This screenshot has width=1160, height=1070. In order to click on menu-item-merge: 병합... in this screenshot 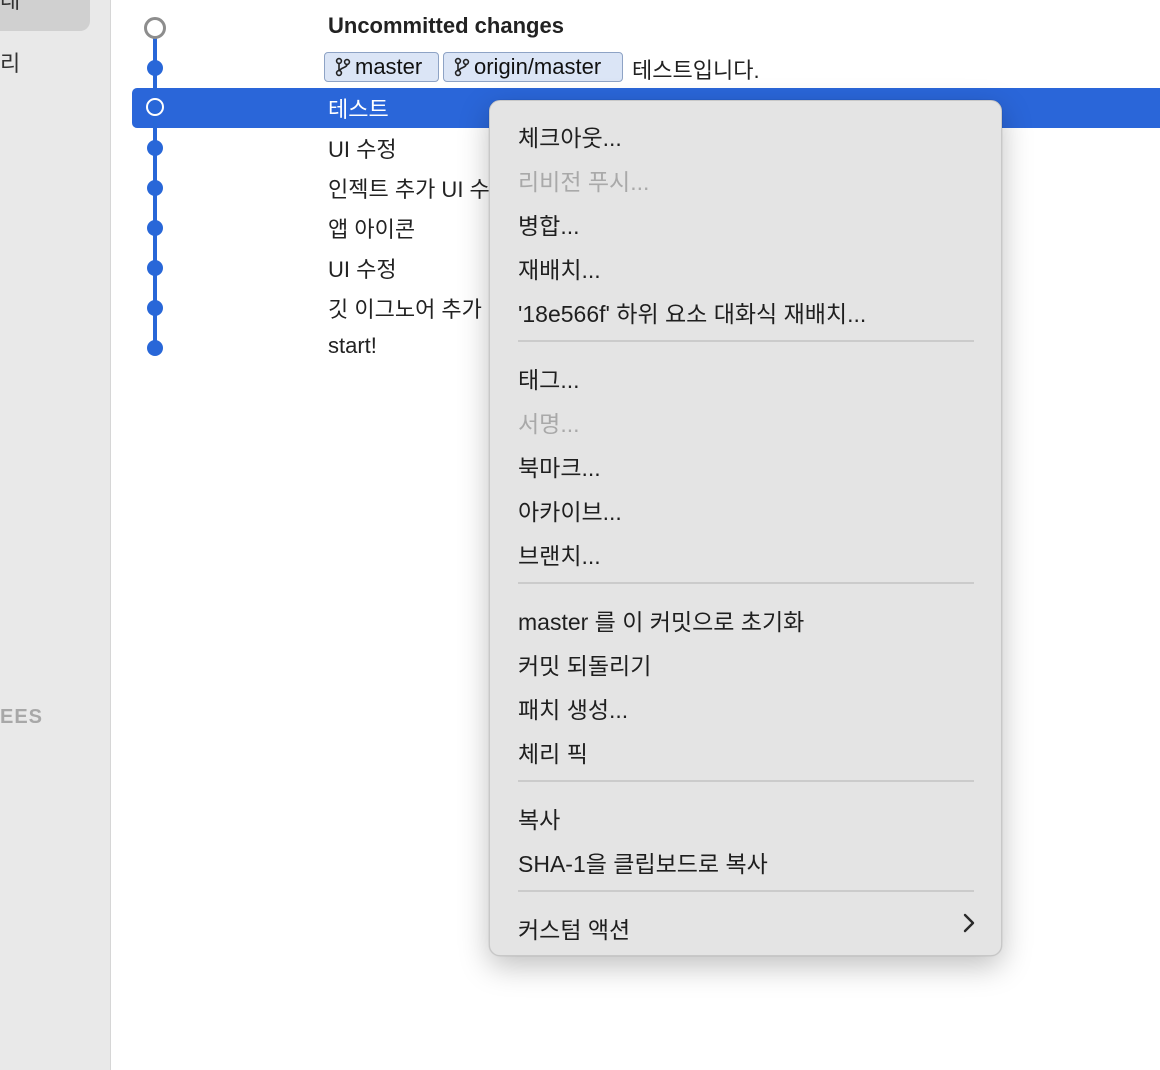, I will do `click(549, 224)`.